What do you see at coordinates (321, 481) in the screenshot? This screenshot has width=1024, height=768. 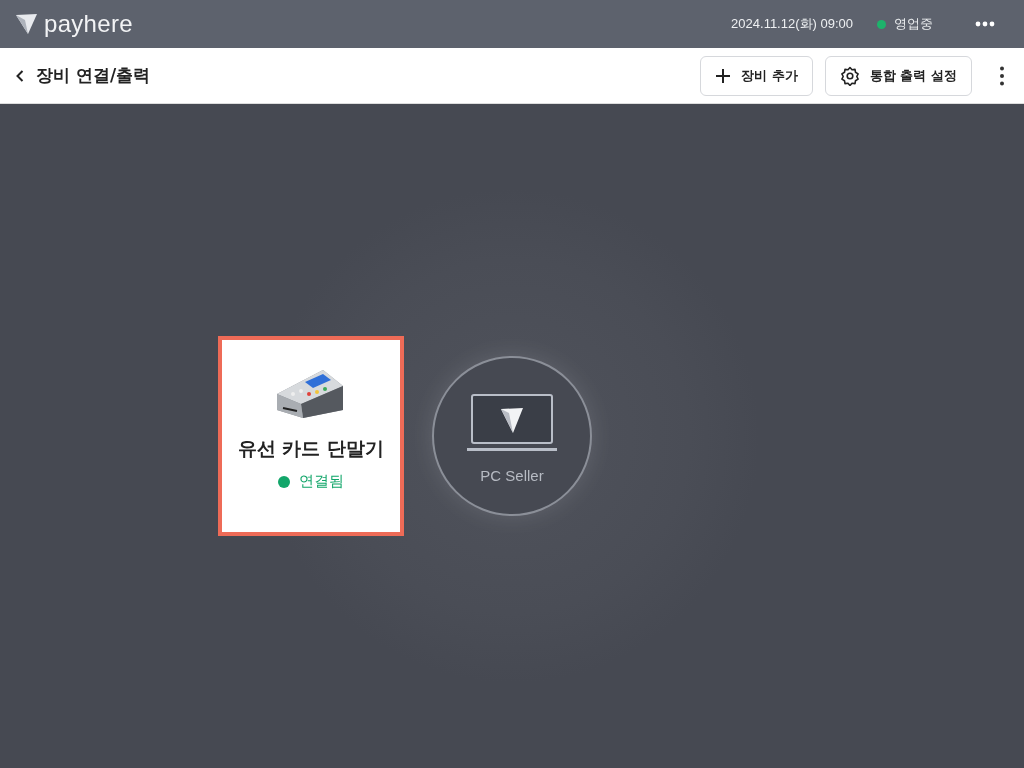 I see `connection-status: 연결됨` at bounding box center [321, 481].